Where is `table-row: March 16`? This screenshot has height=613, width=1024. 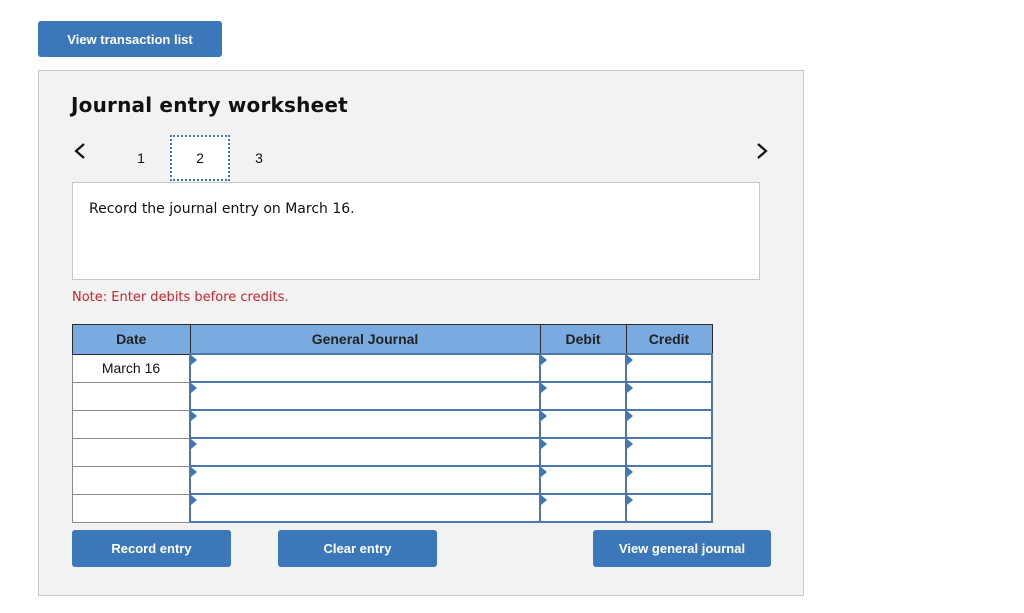 table-row: March 16 is located at coordinates (392, 368).